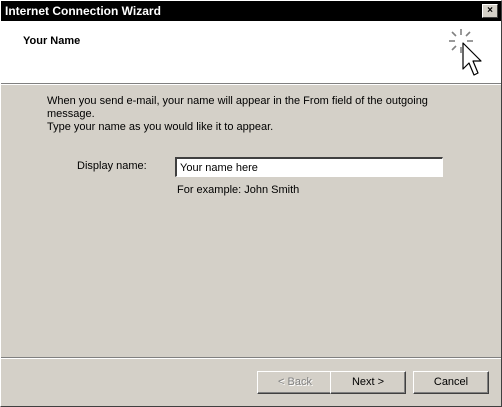  Describe the element at coordinates (83, 11) in the screenshot. I see `window-title: Internet Connection Wizard` at that location.